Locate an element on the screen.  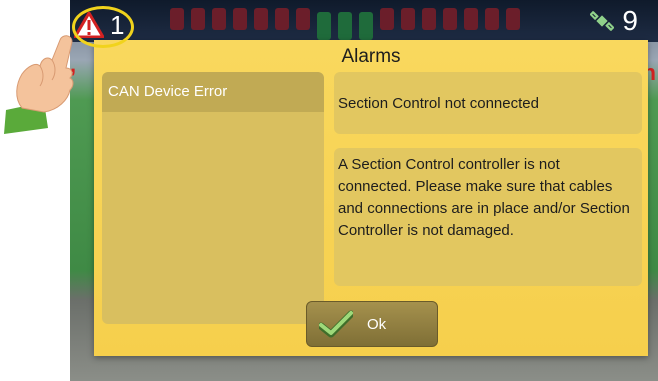
satellite-count: 9 is located at coordinates (630, 20).